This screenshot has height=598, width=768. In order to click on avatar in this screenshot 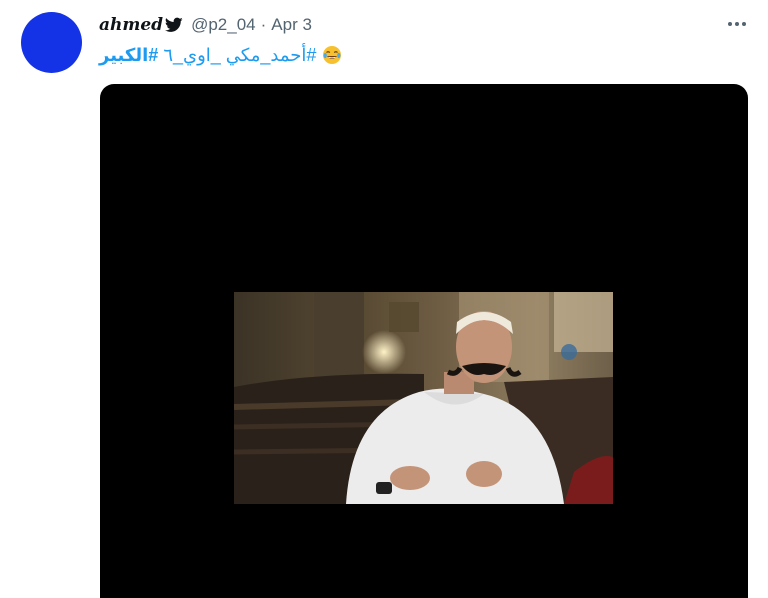, I will do `click(51, 42)`.